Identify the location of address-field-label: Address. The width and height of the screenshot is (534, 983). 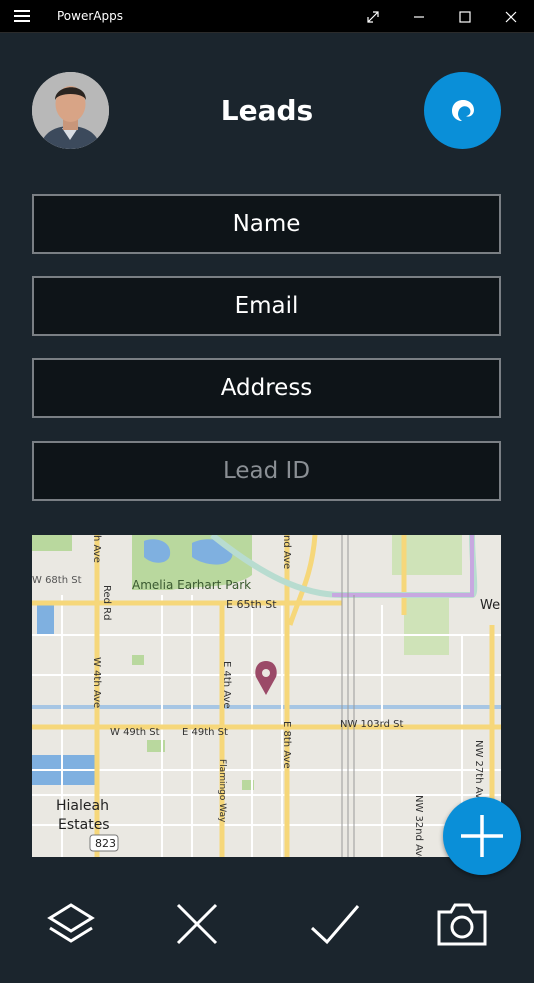
(266, 388).